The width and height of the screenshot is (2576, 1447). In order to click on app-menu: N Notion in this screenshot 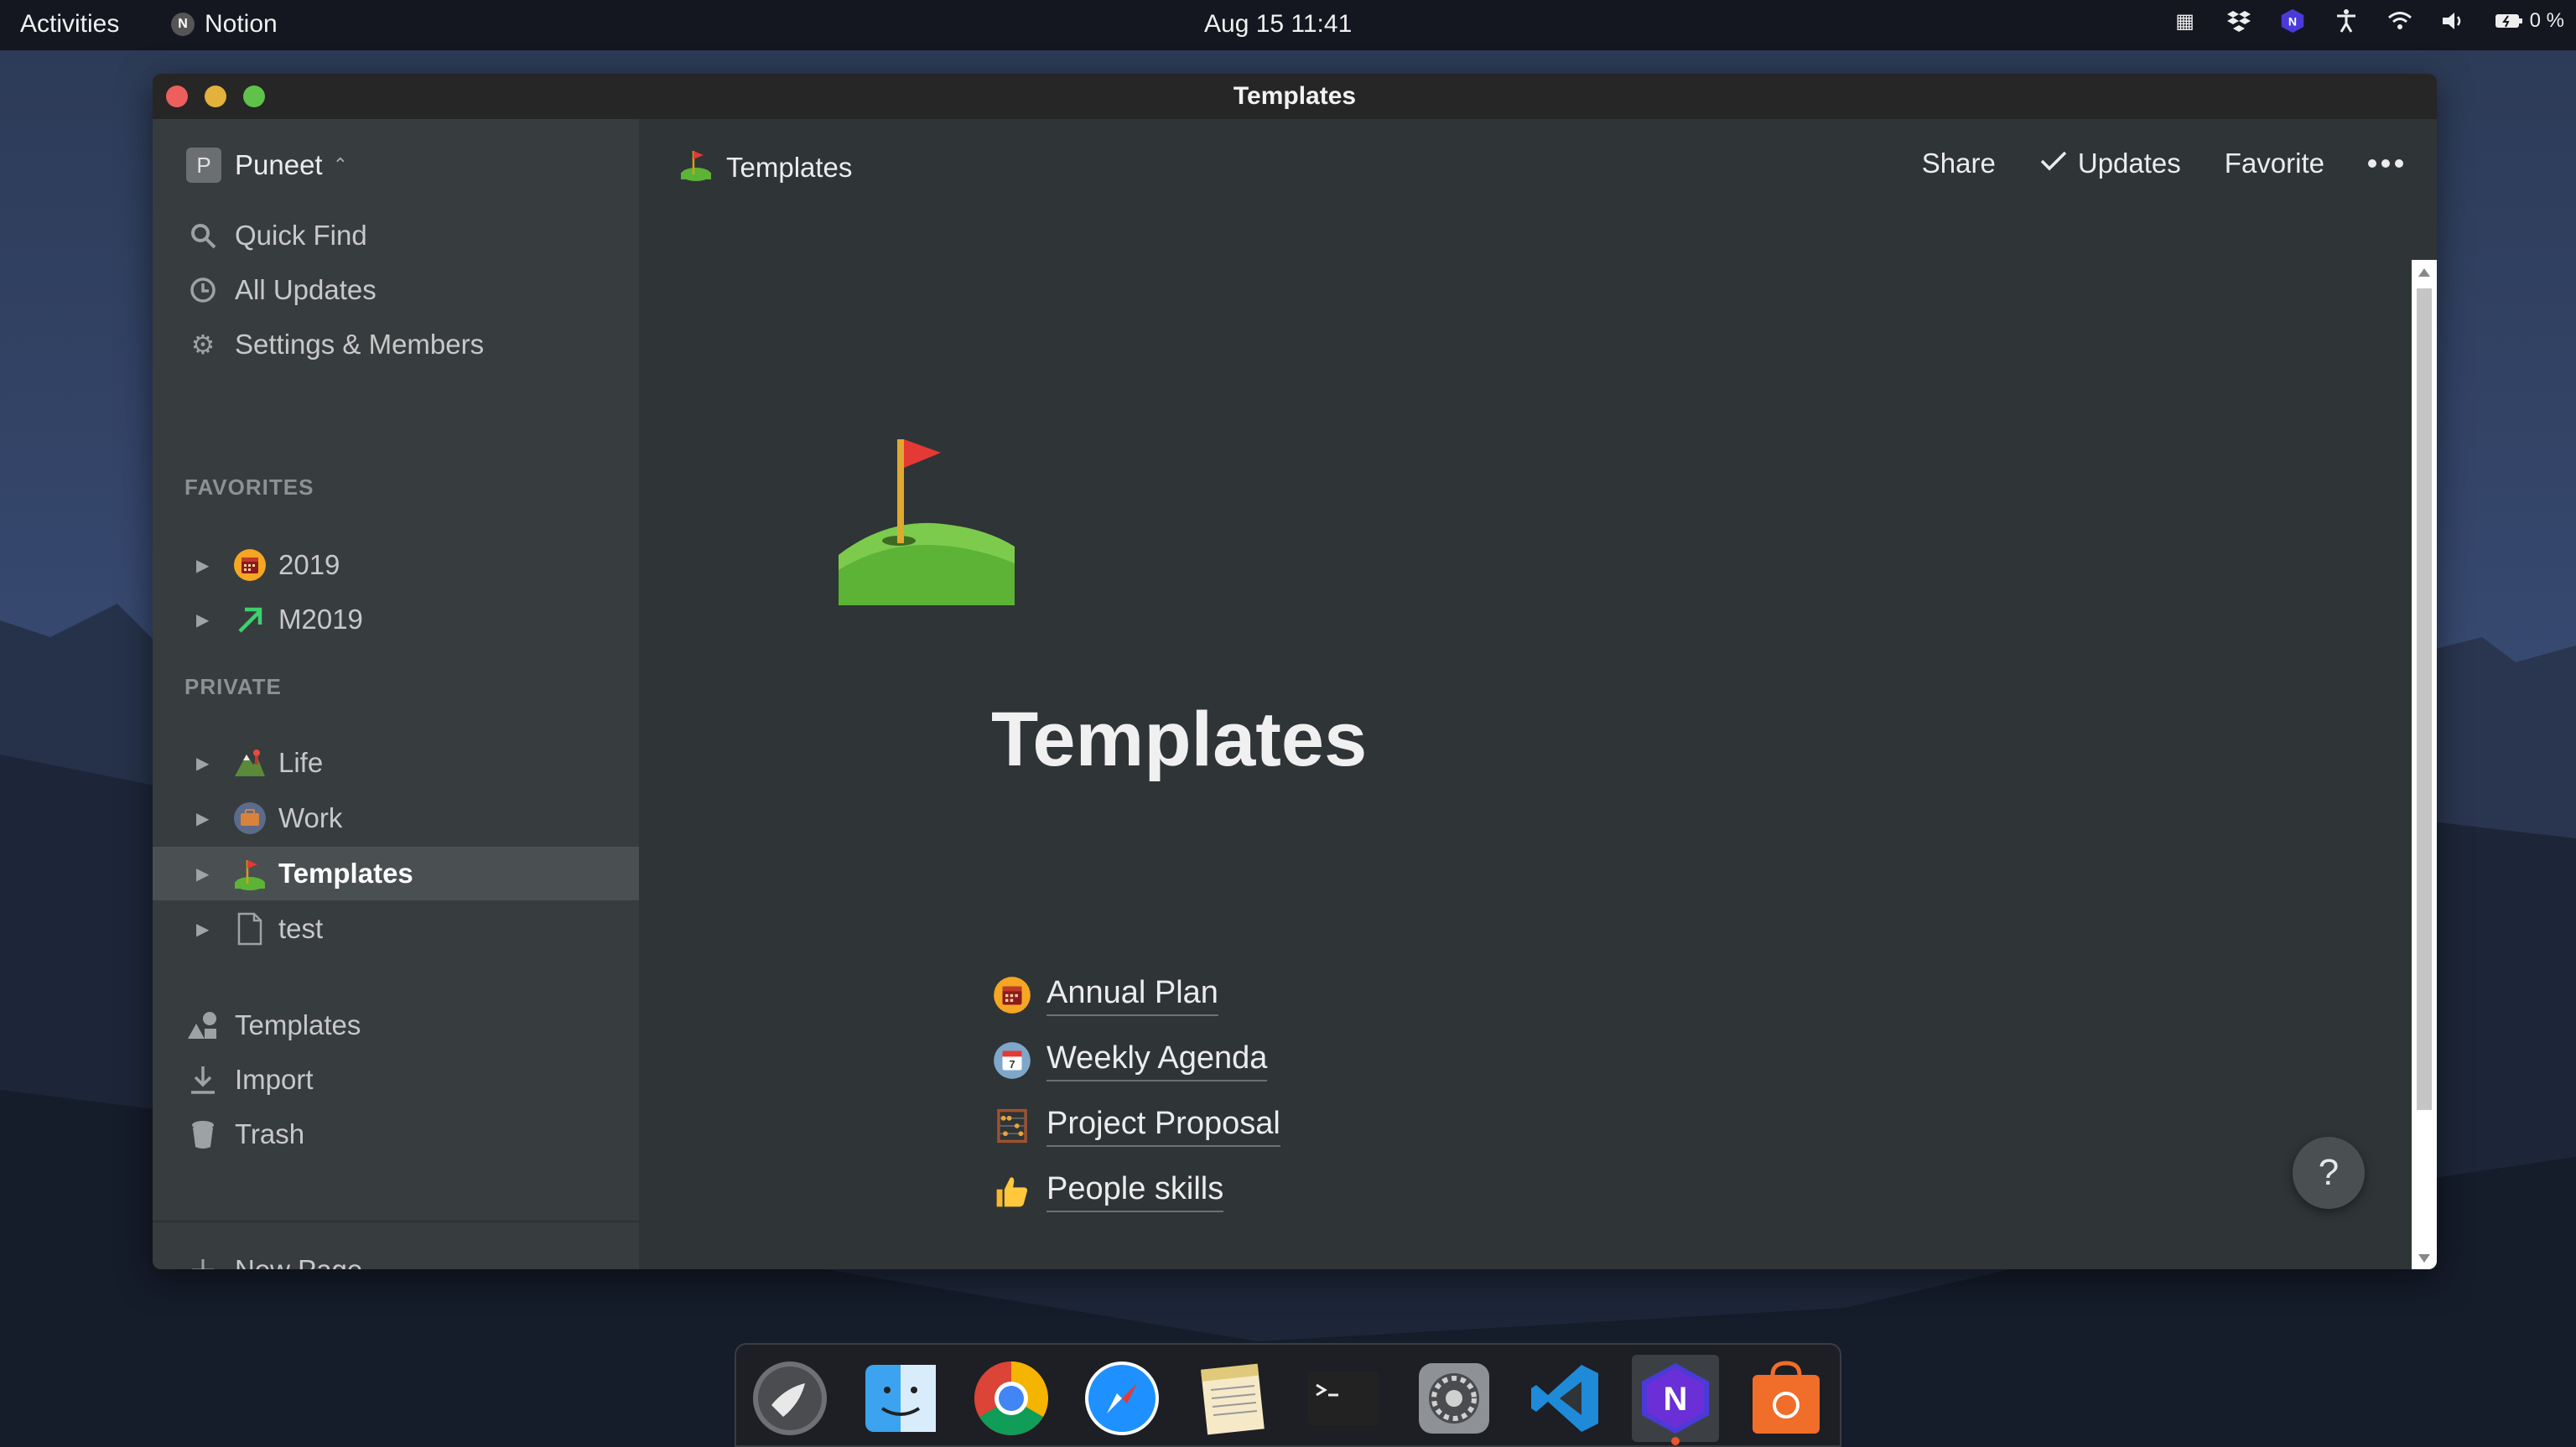, I will do `click(224, 24)`.